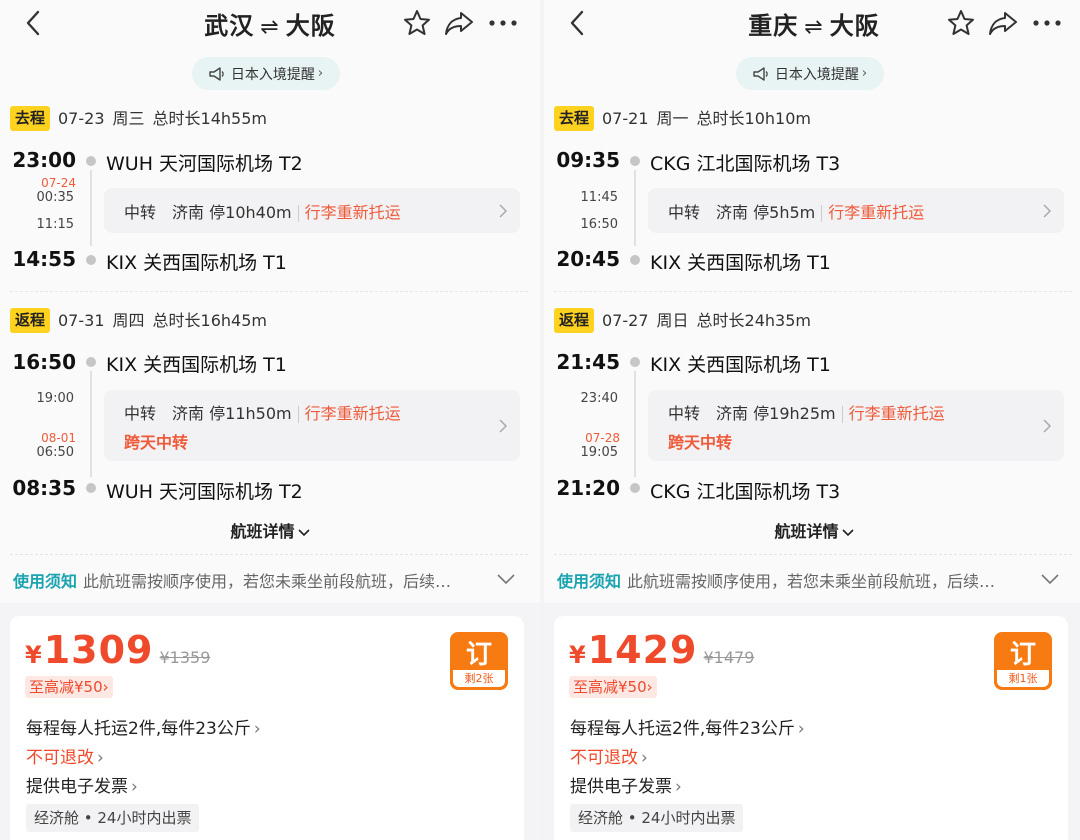 The image size is (1080, 840). I want to click on price-value: 1429, so click(642, 650).